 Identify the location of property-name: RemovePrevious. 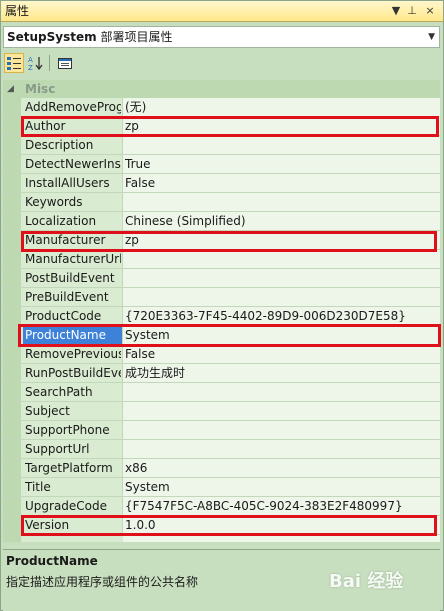
(73, 354).